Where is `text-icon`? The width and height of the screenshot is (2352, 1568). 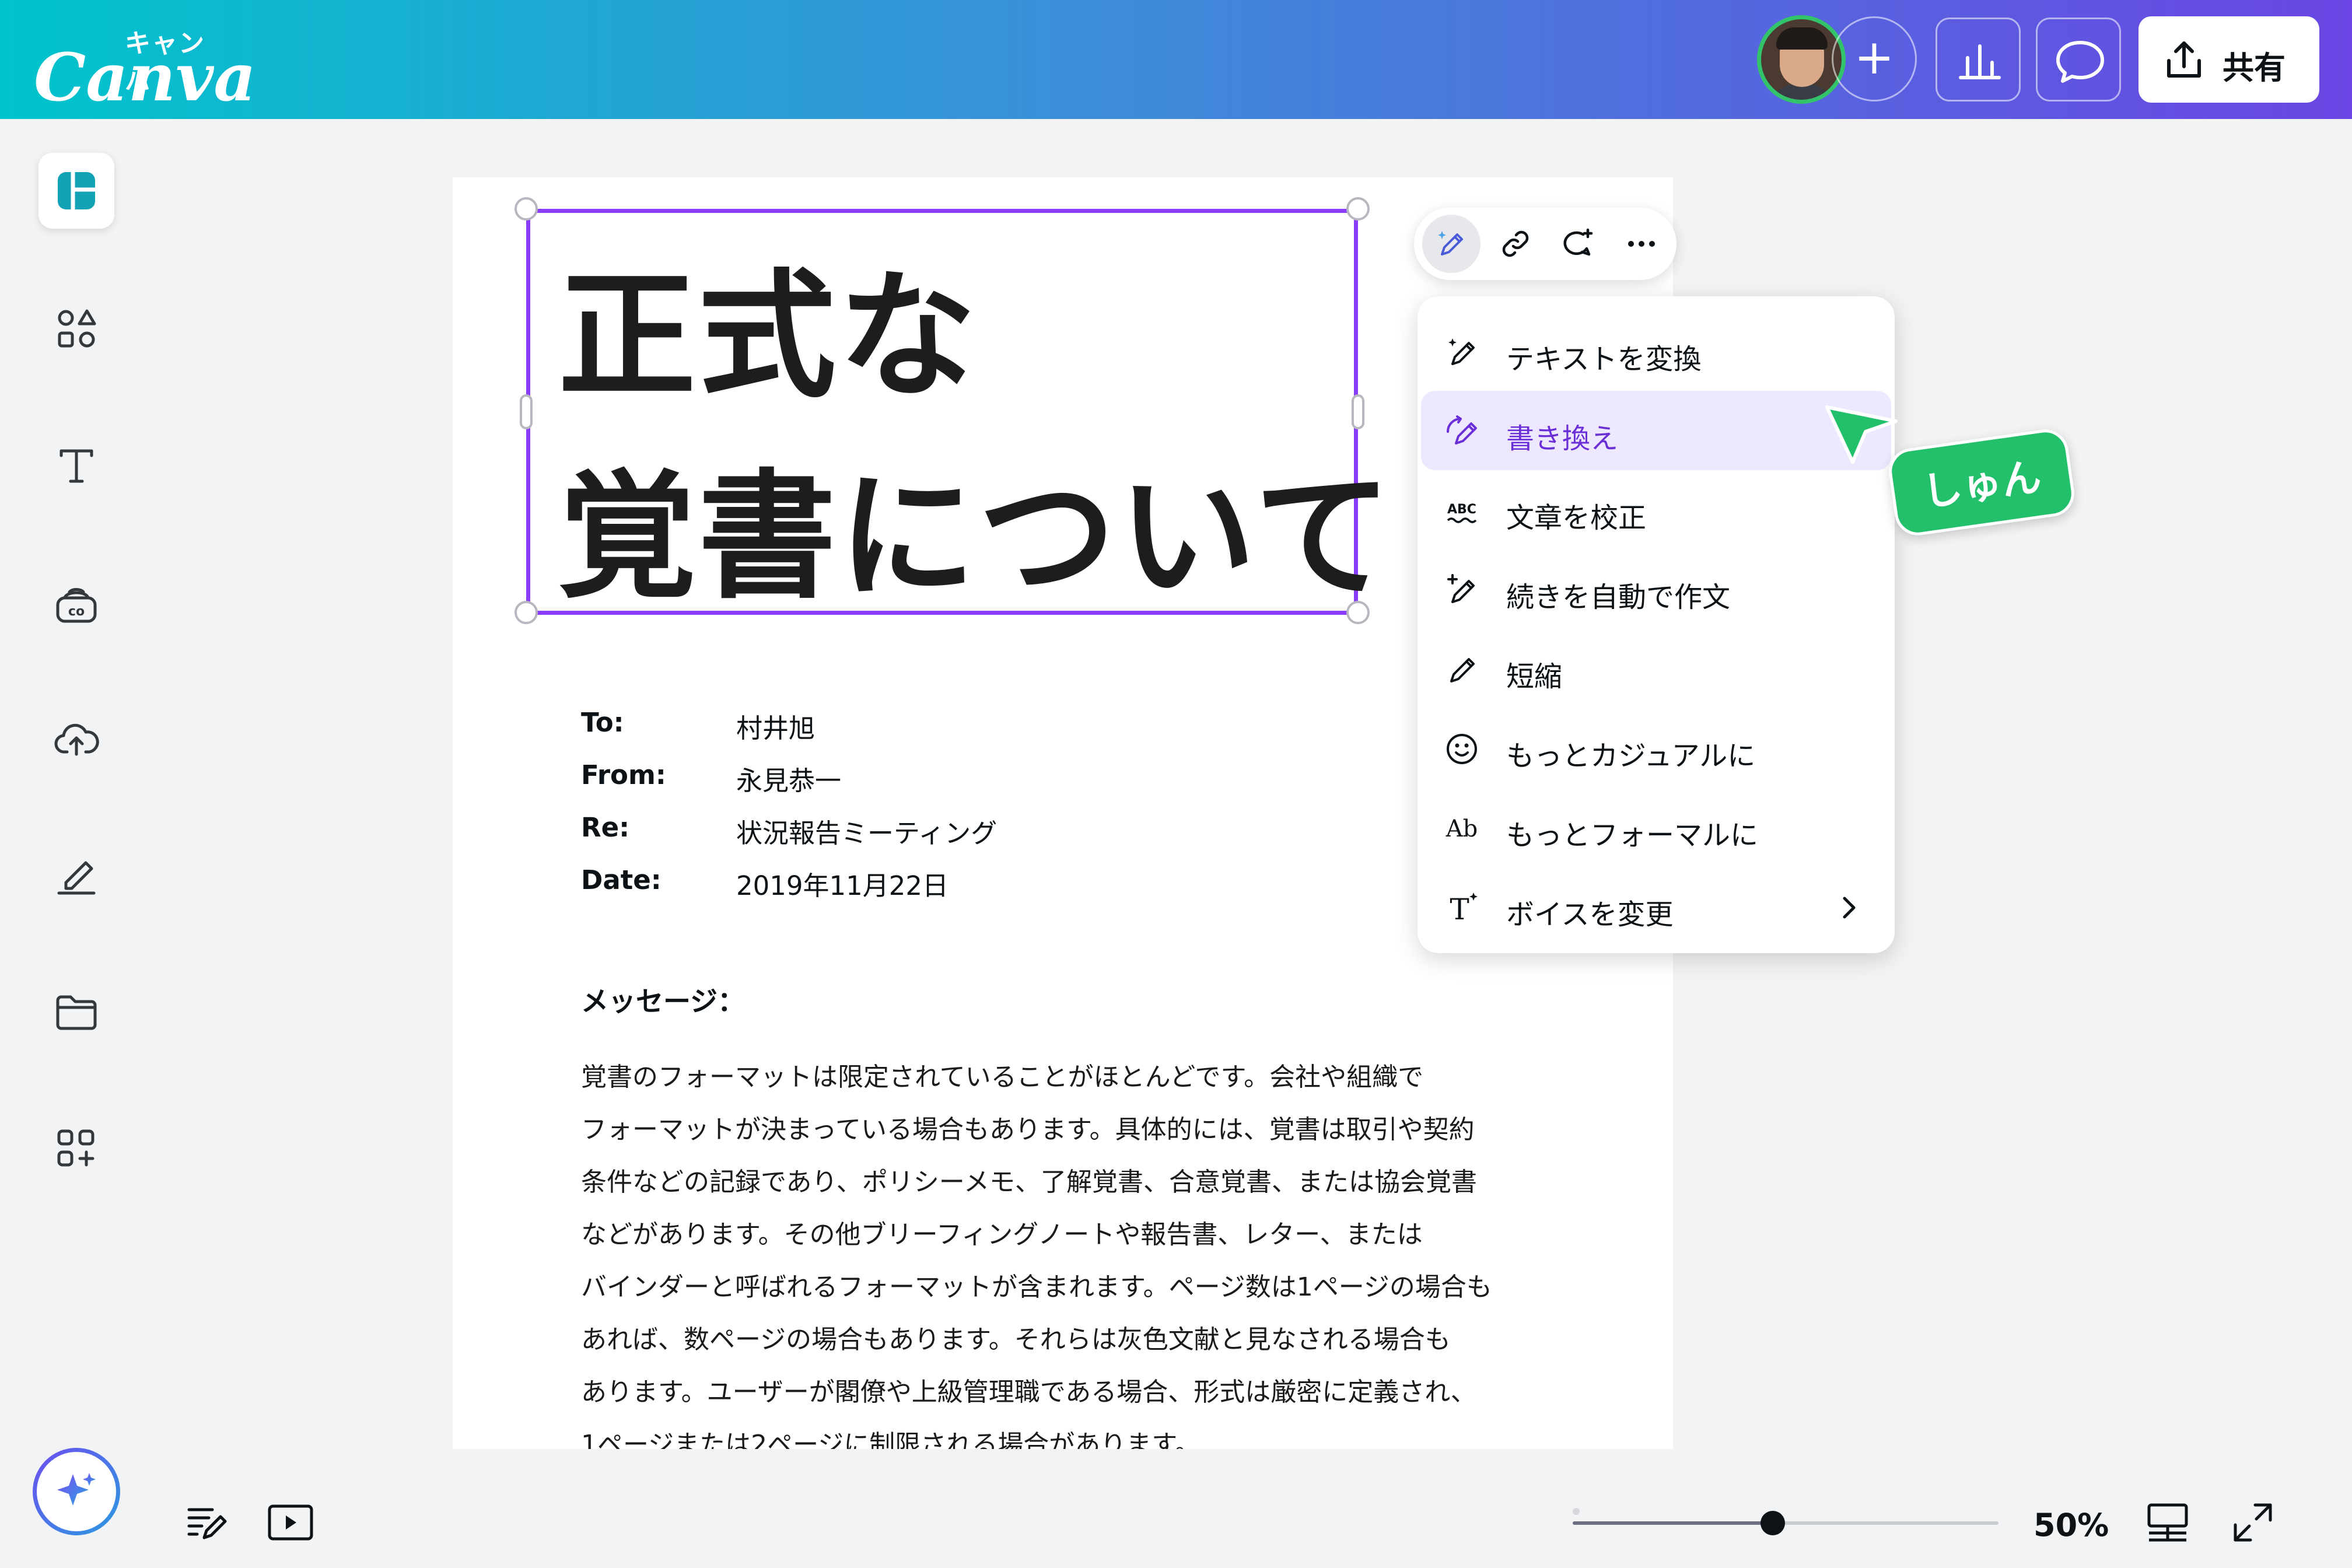 text-icon is located at coordinates (76, 466).